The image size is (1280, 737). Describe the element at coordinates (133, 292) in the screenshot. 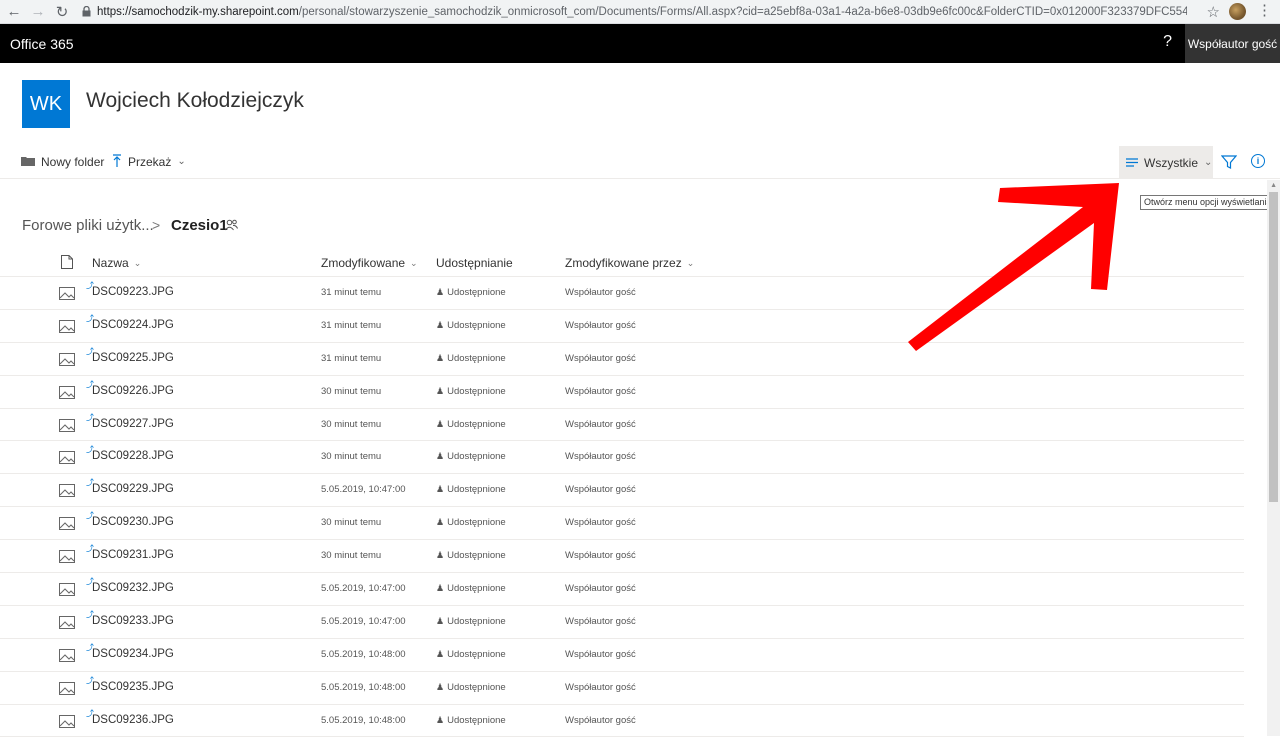

I see `file-name-link: DSC09223.JPG` at that location.